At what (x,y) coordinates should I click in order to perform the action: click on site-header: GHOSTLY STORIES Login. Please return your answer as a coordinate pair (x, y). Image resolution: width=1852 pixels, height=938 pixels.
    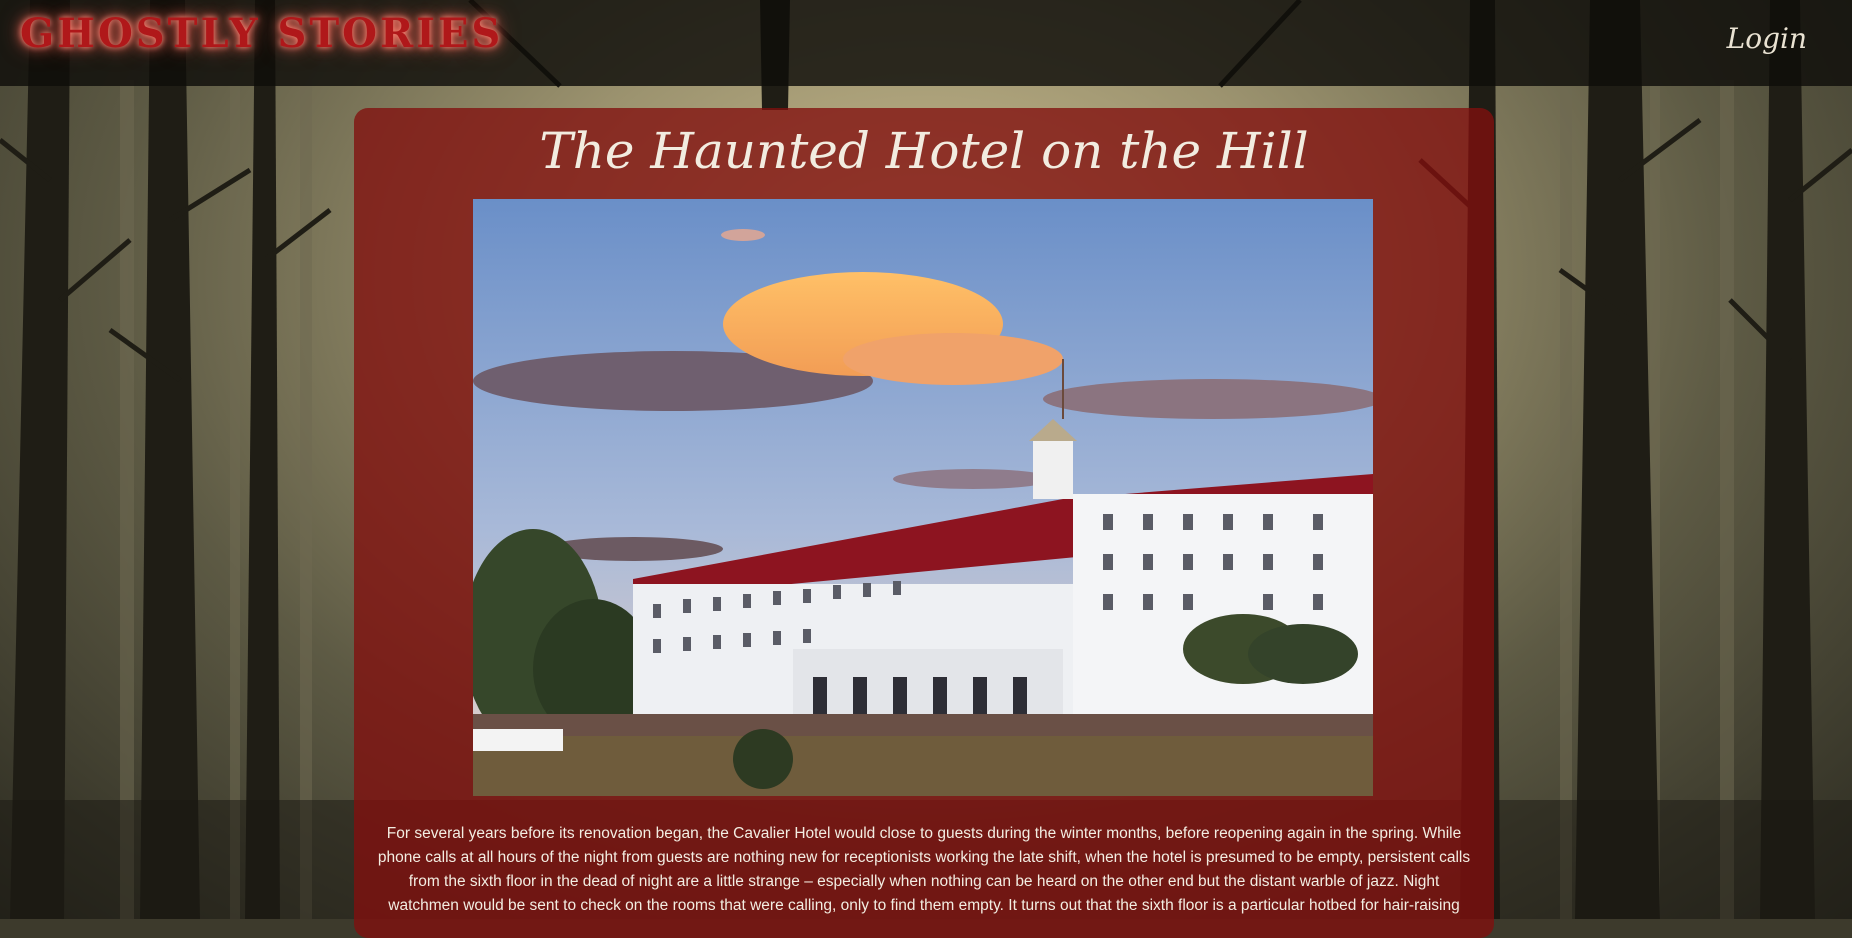
    Looking at the image, I should click on (926, 43).